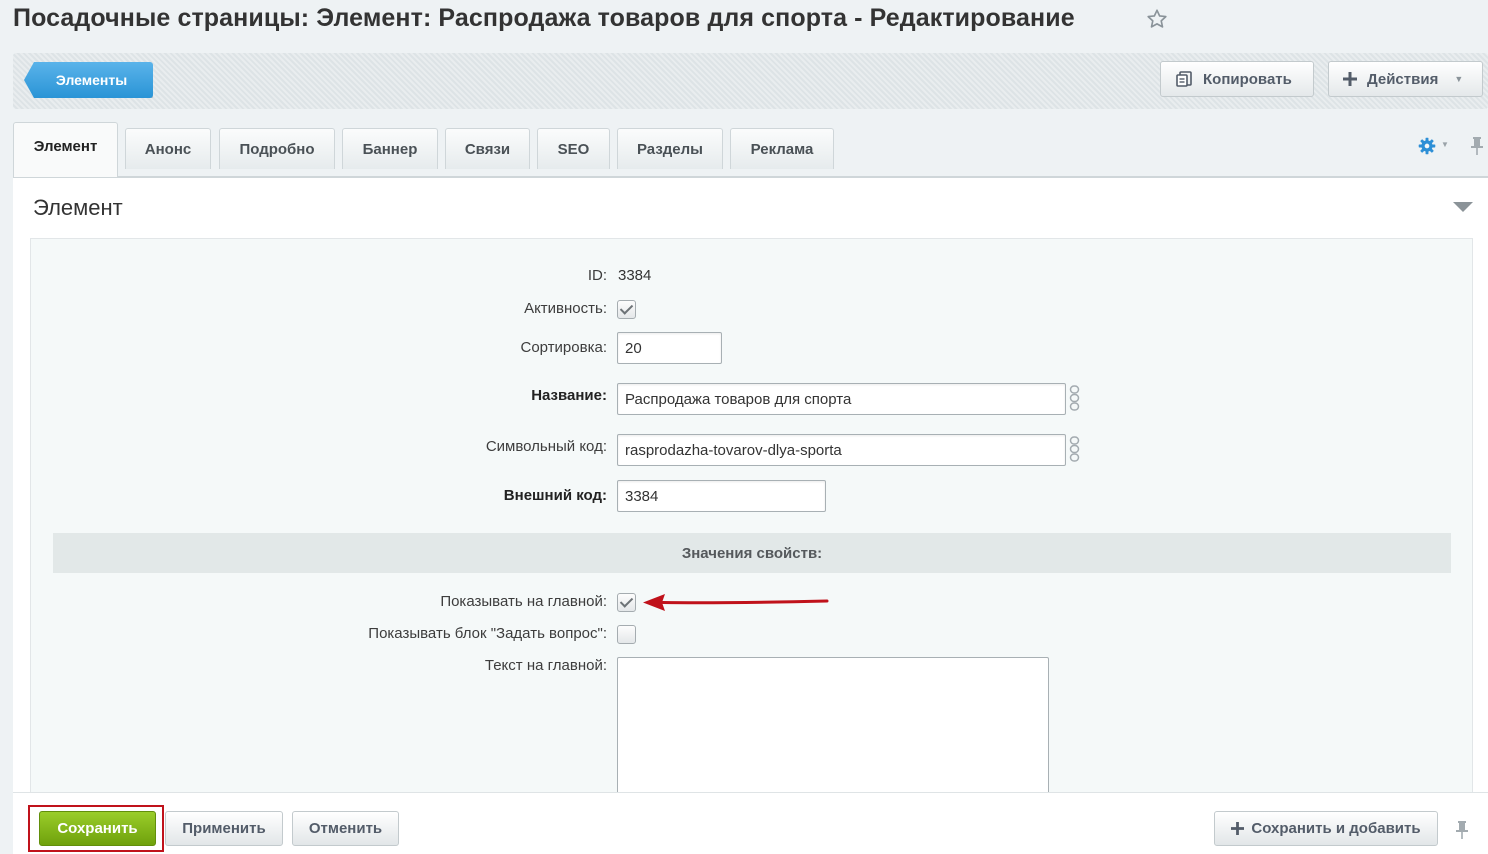 The height and width of the screenshot is (854, 1488). I want to click on actions-label: Действия, so click(1403, 79).